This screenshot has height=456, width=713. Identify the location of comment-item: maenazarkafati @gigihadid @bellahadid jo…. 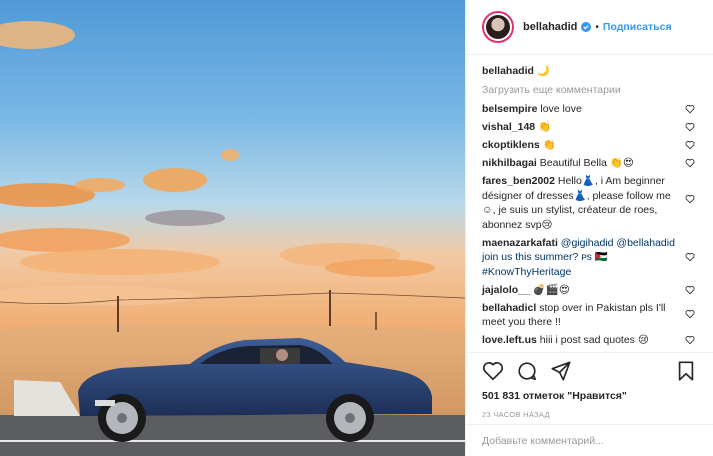
(589, 258).